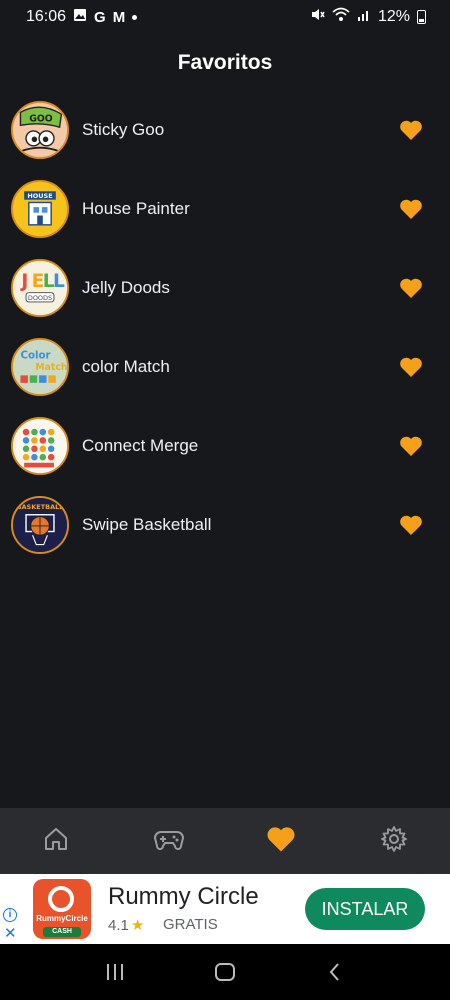 The height and width of the screenshot is (1000, 450). I want to click on game-name: Connect Merge, so click(140, 445).